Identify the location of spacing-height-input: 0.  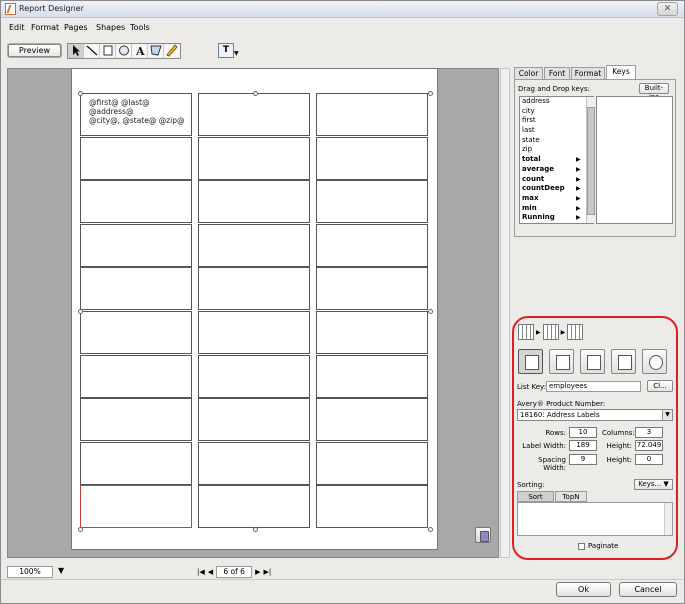
(649, 459).